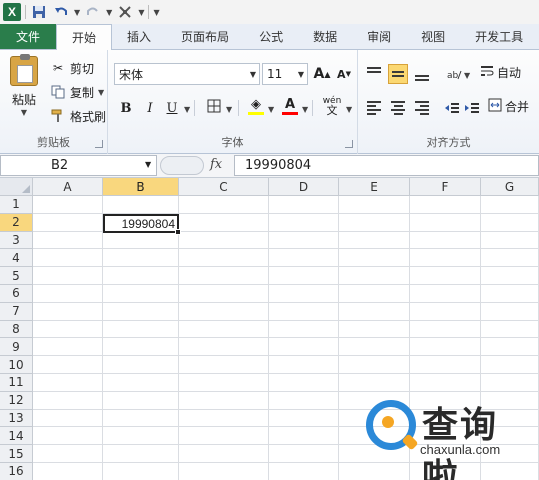 The width and height of the screenshot is (539, 480). I want to click on cut-button: ✂ 剪切, so click(72, 68).